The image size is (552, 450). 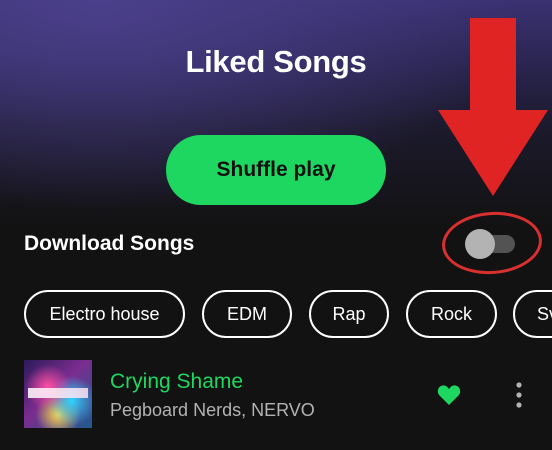 What do you see at coordinates (449, 395) in the screenshot?
I see `heart-icon` at bounding box center [449, 395].